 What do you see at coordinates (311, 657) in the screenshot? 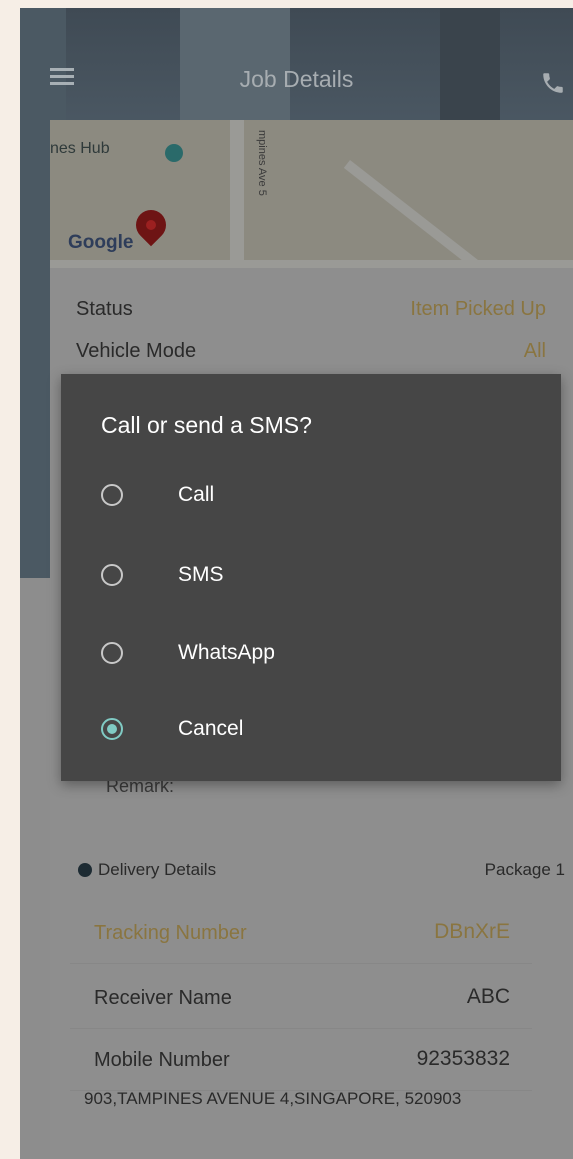
I see `option-whatsapp: WhatsApp` at bounding box center [311, 657].